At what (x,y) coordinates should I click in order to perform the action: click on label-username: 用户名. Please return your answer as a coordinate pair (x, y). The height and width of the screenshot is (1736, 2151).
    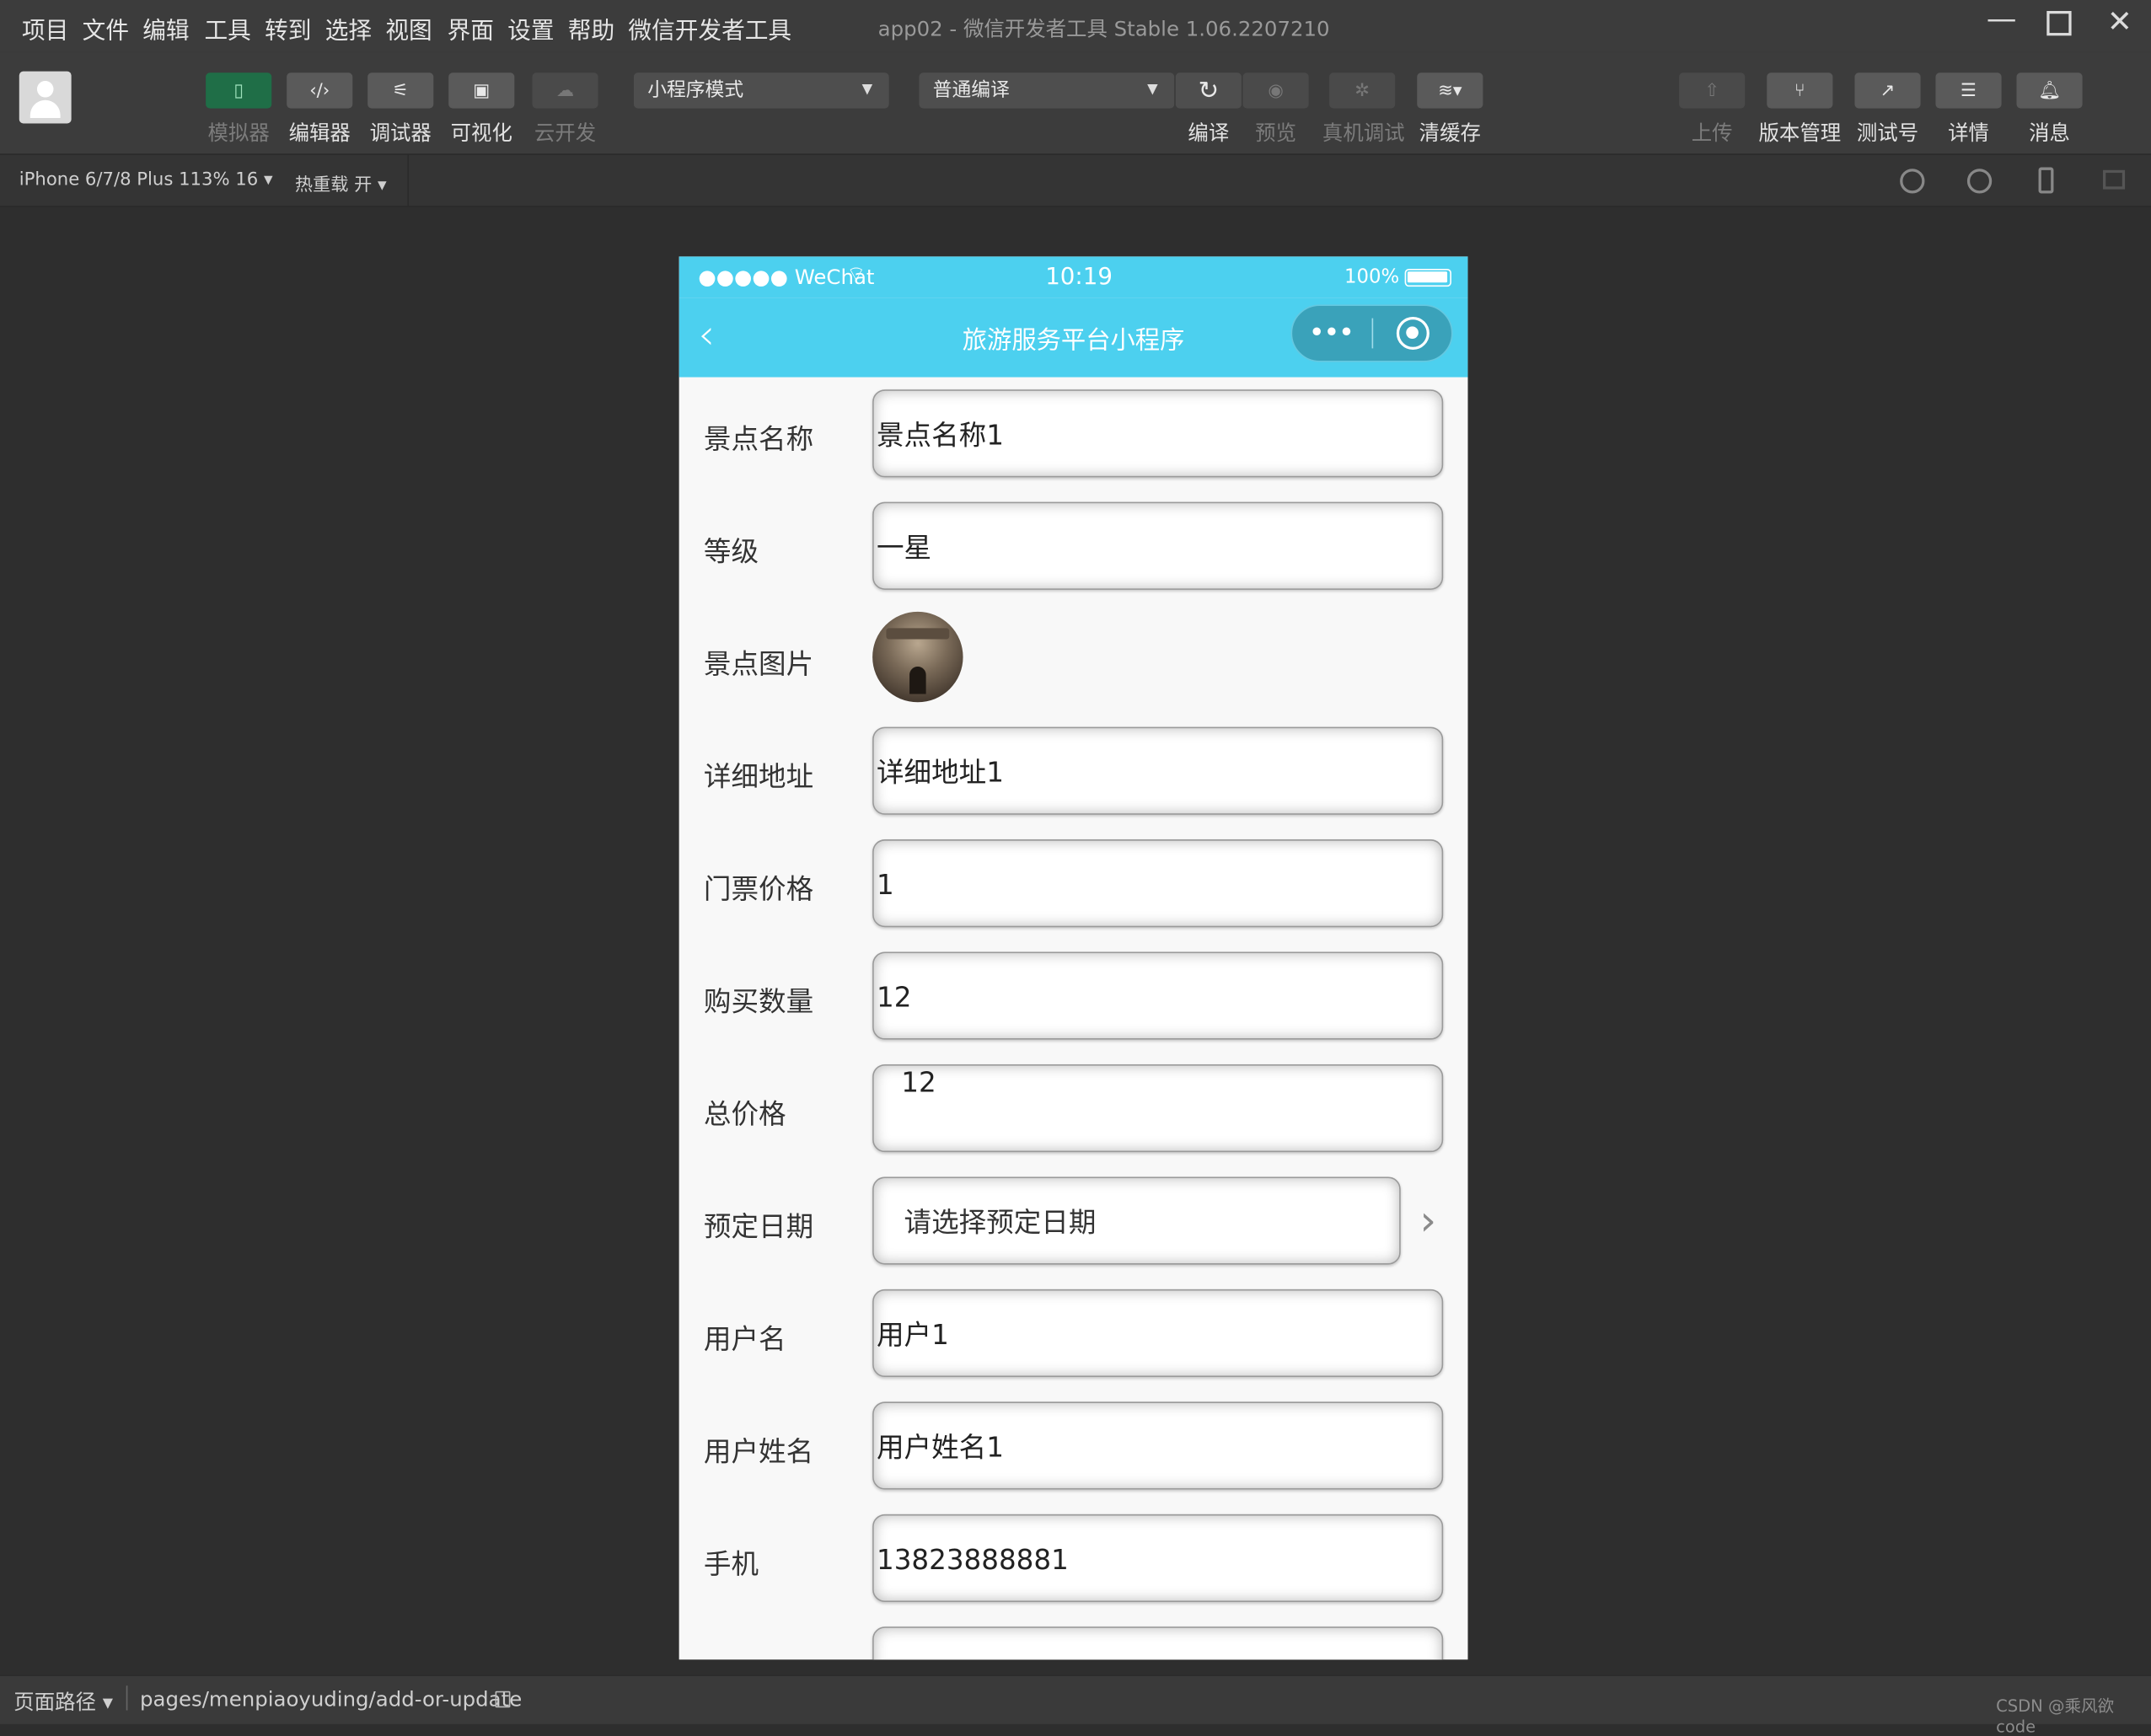
    Looking at the image, I should click on (744, 1338).